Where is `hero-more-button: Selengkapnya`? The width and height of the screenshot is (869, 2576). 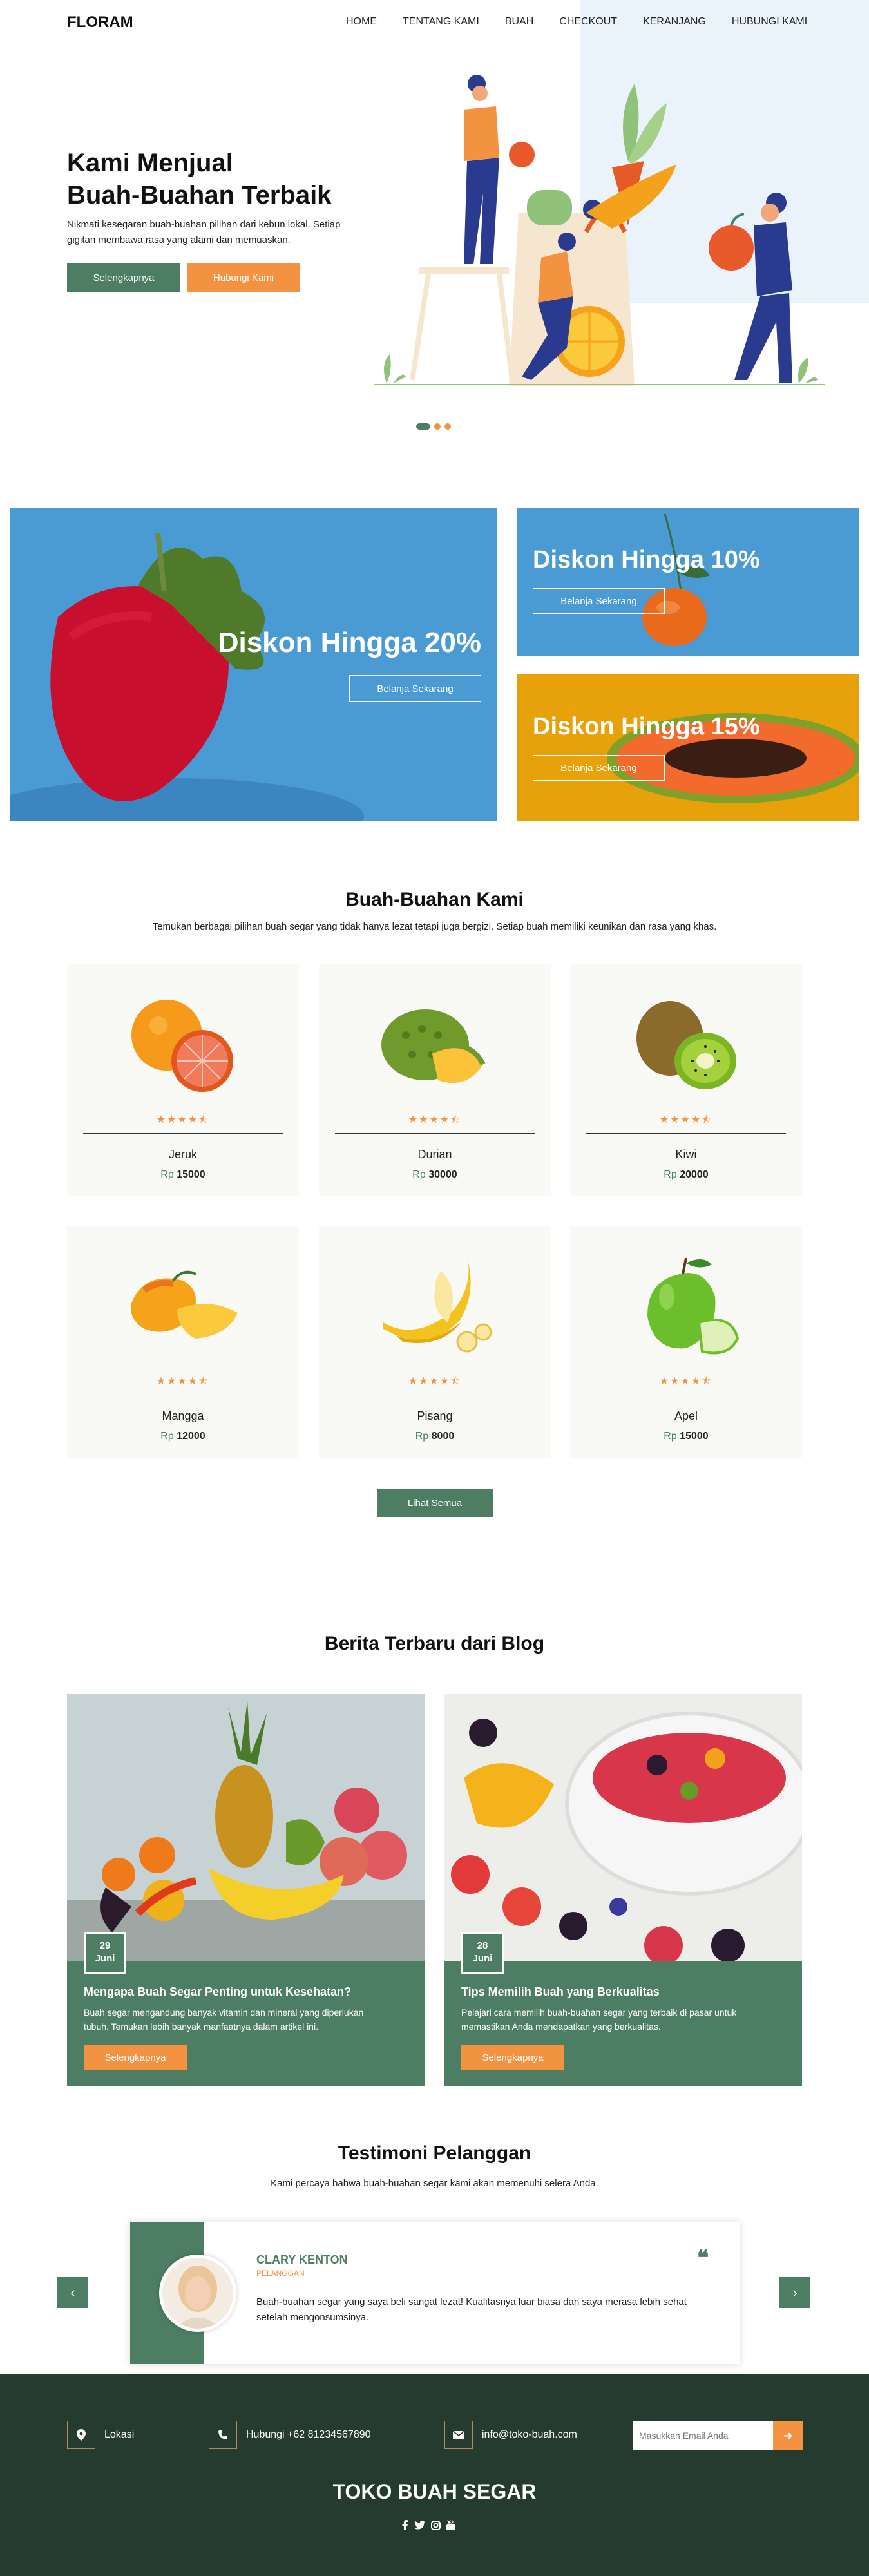 hero-more-button: Selengkapnya is located at coordinates (124, 277).